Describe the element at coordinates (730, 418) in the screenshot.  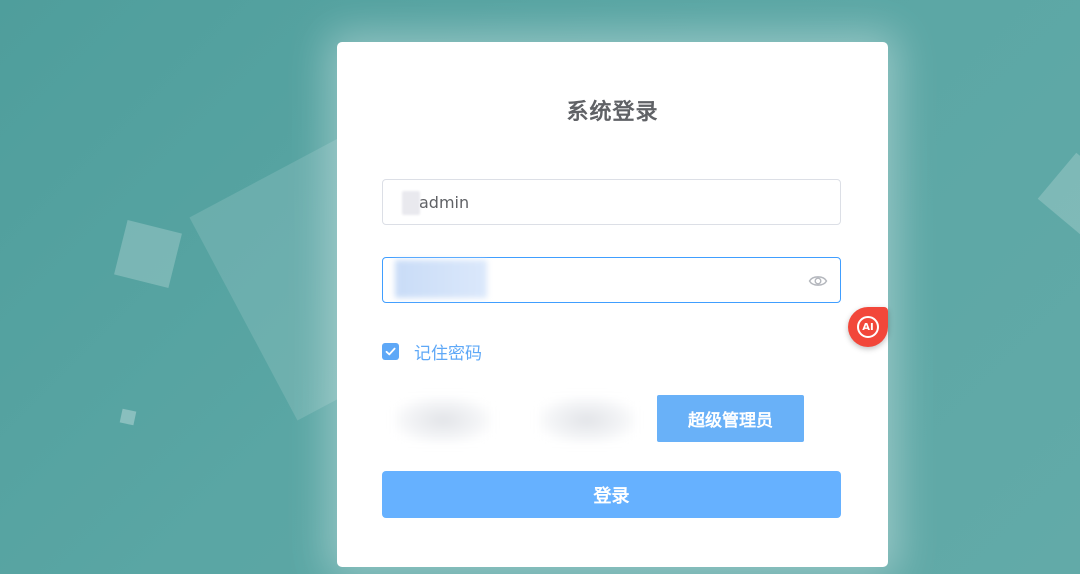
I see `role-super-admin-button: 超级管理员` at that location.